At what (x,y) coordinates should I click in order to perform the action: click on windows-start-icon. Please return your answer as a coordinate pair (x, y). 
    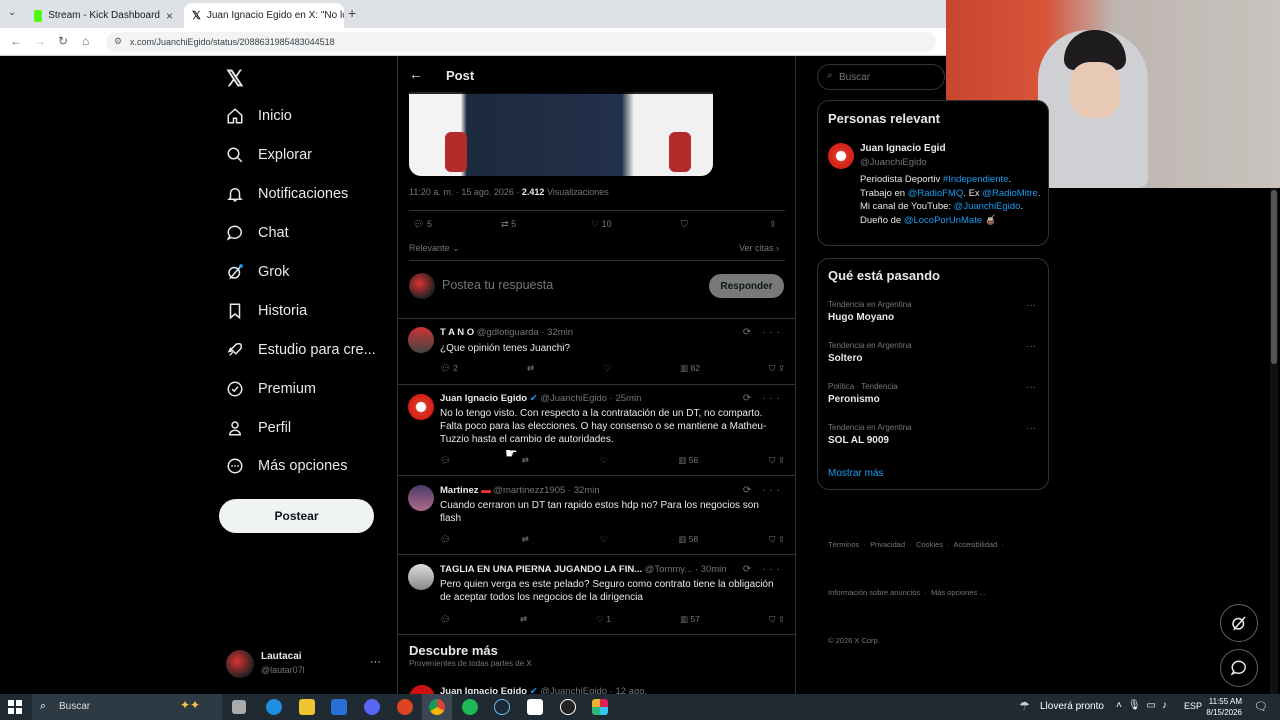
    Looking at the image, I should click on (15, 707).